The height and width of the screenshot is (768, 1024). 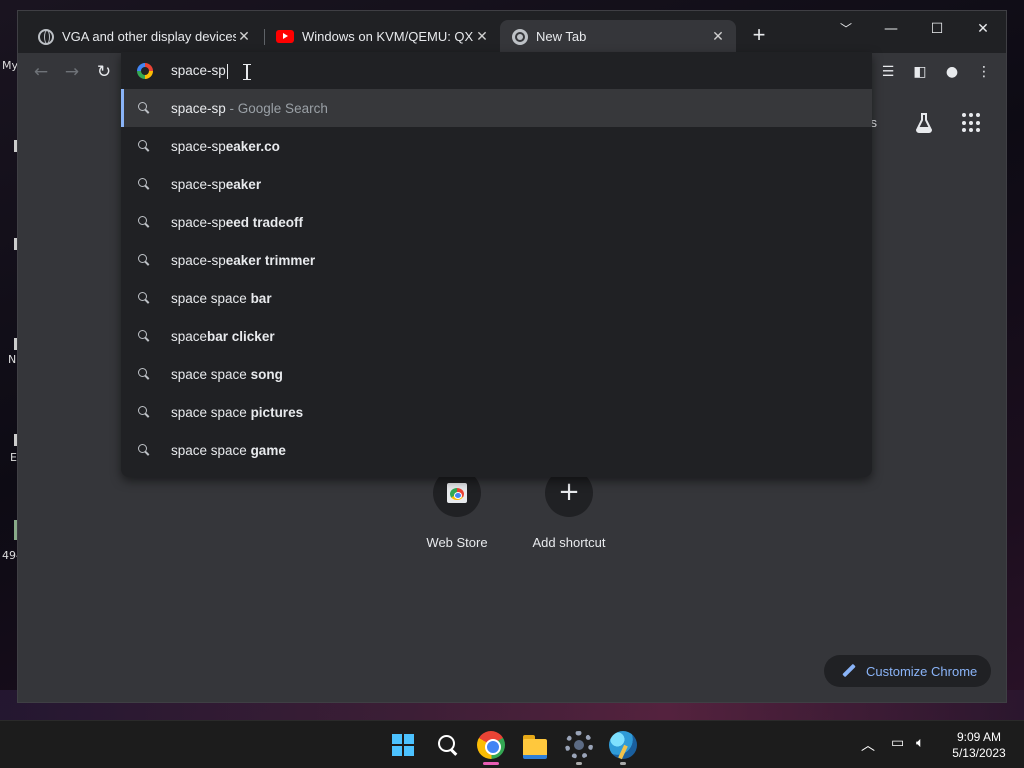 I want to click on shortcut-add: + Add shortcut, so click(x=569, y=509).